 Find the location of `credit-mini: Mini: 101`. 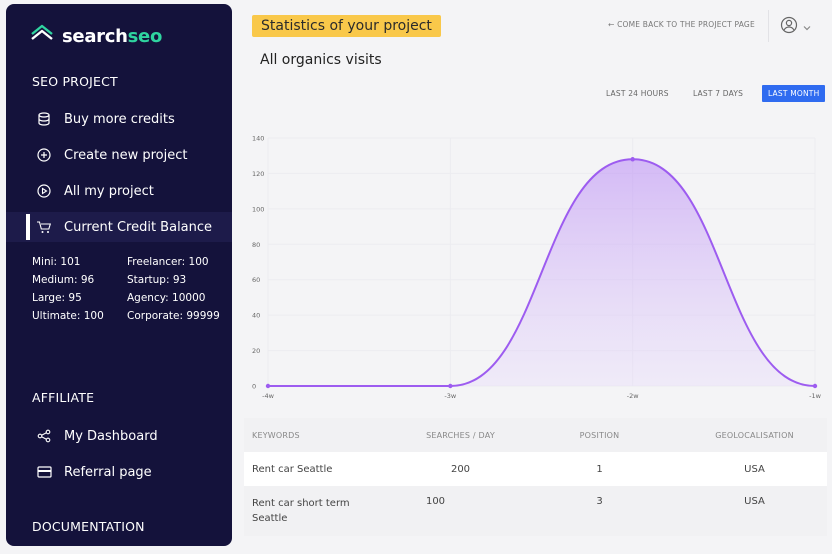

credit-mini: Mini: 101 is located at coordinates (56, 262).